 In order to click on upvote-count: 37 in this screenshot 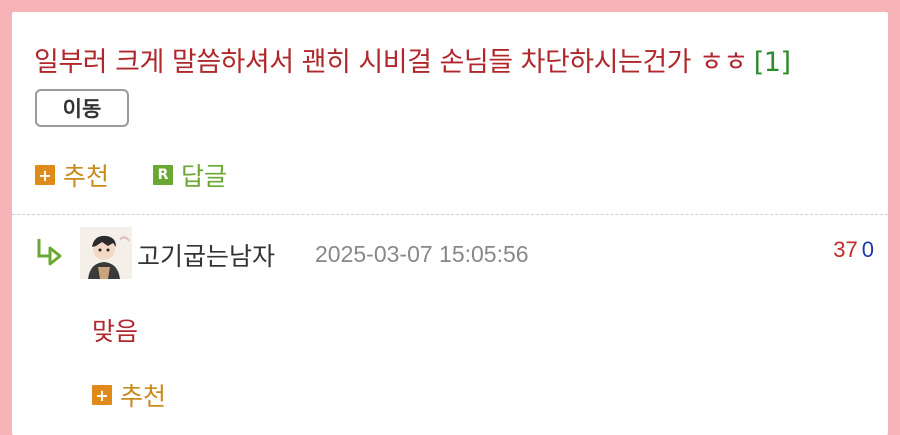, I will do `click(845, 249)`.